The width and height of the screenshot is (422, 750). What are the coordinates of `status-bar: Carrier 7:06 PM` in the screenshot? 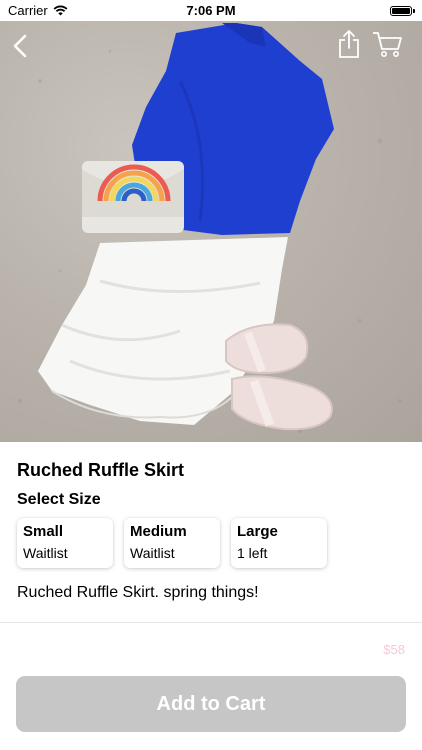 It's located at (211, 10).